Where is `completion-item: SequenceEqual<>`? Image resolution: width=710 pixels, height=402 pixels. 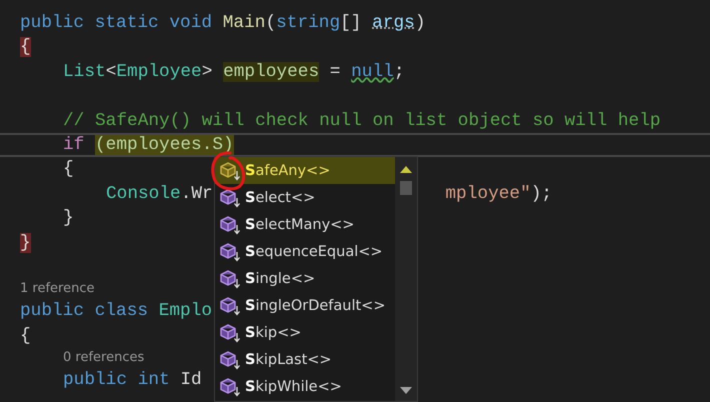
completion-item: SequenceEqual<> is located at coordinates (305, 251).